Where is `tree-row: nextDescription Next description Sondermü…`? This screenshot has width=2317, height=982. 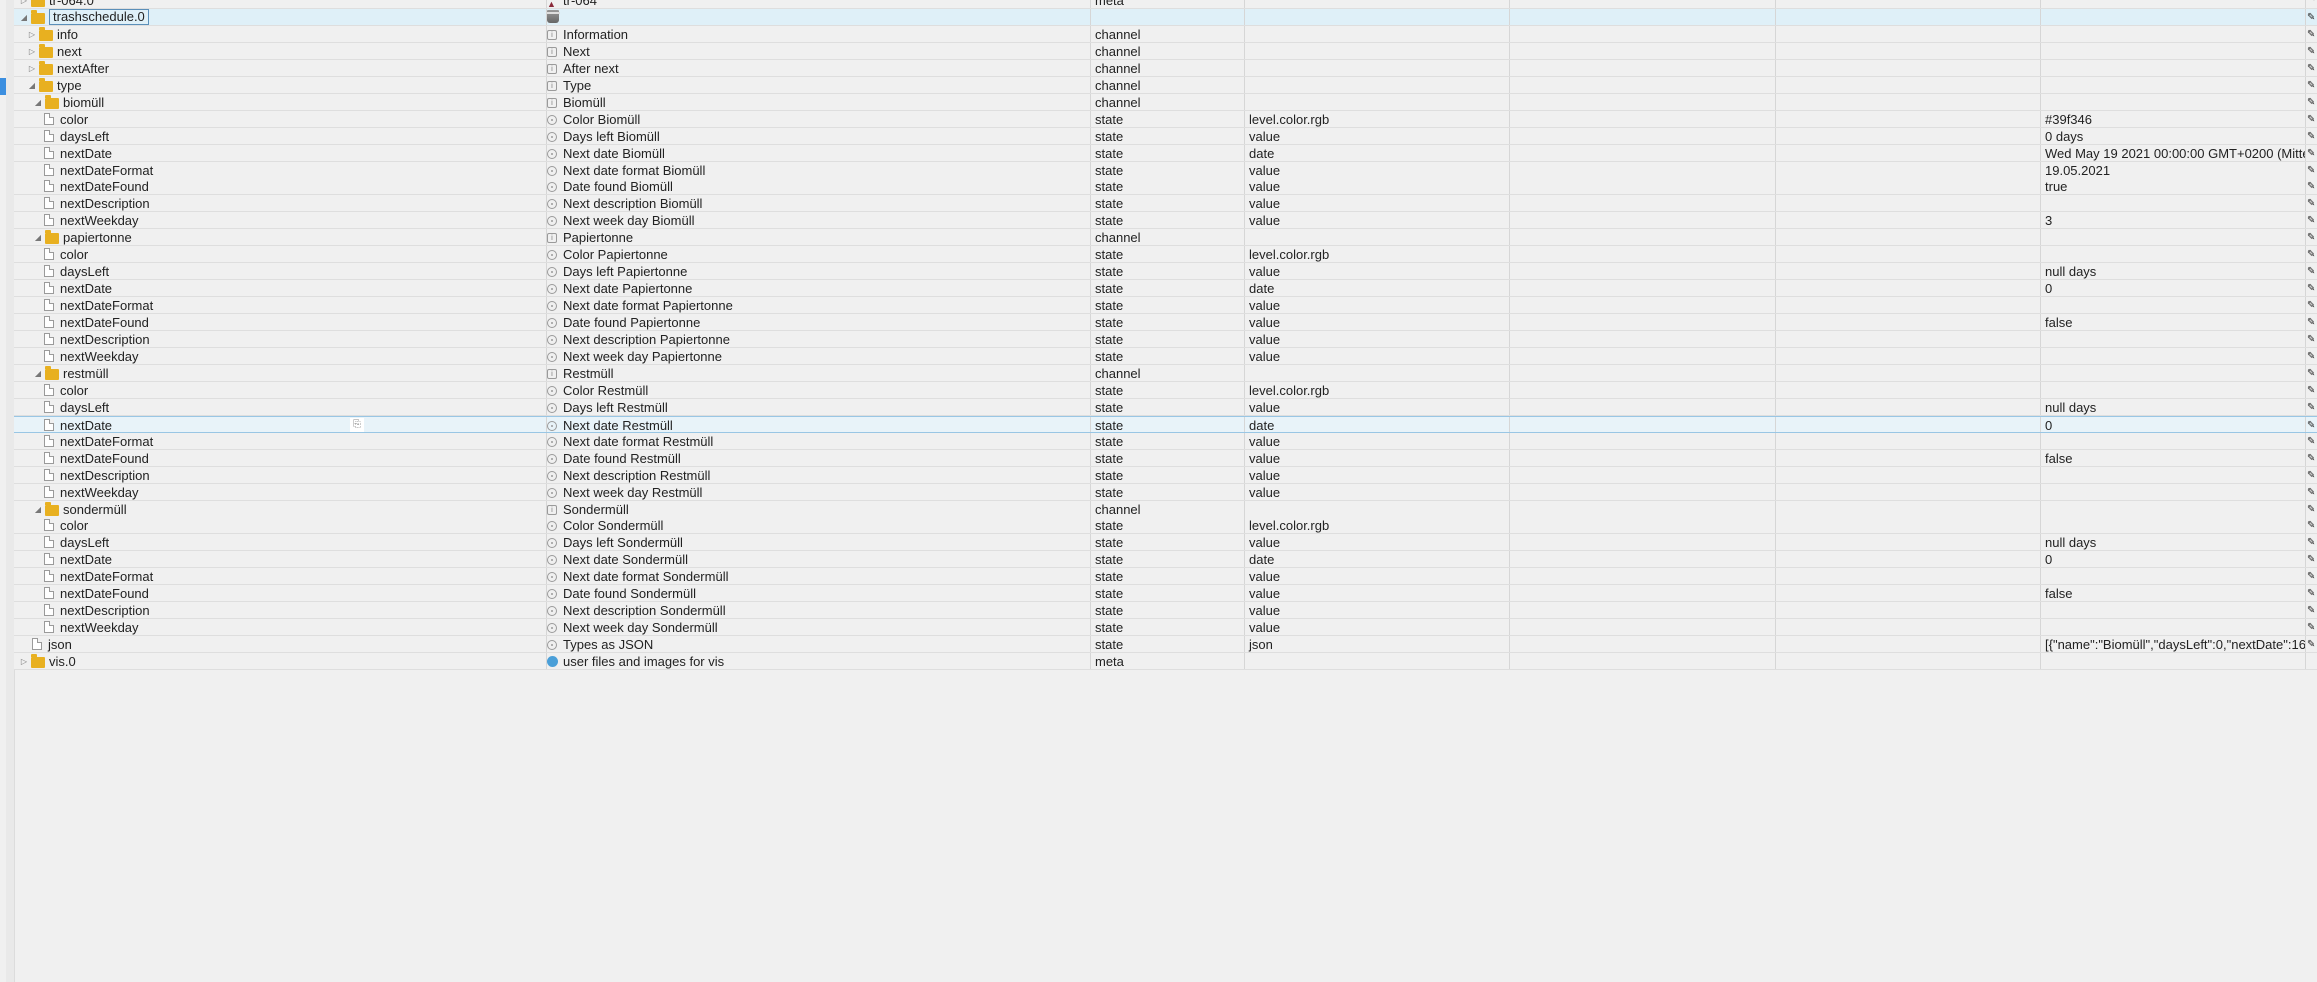
tree-row: nextDescription Next description Sondermü… is located at coordinates (1165, 610).